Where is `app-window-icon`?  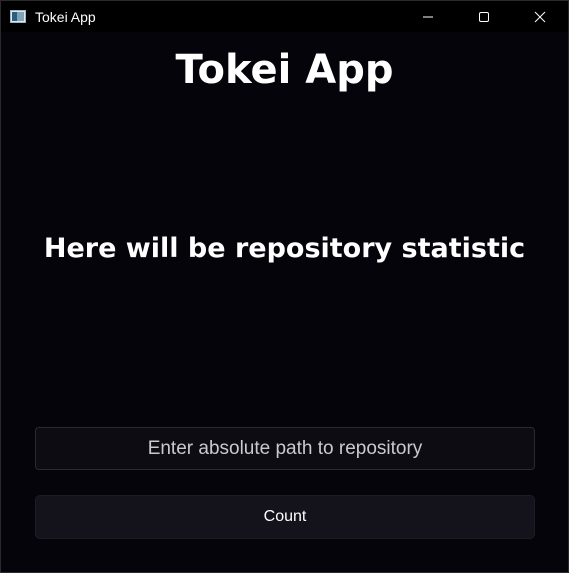
app-window-icon is located at coordinates (18, 16).